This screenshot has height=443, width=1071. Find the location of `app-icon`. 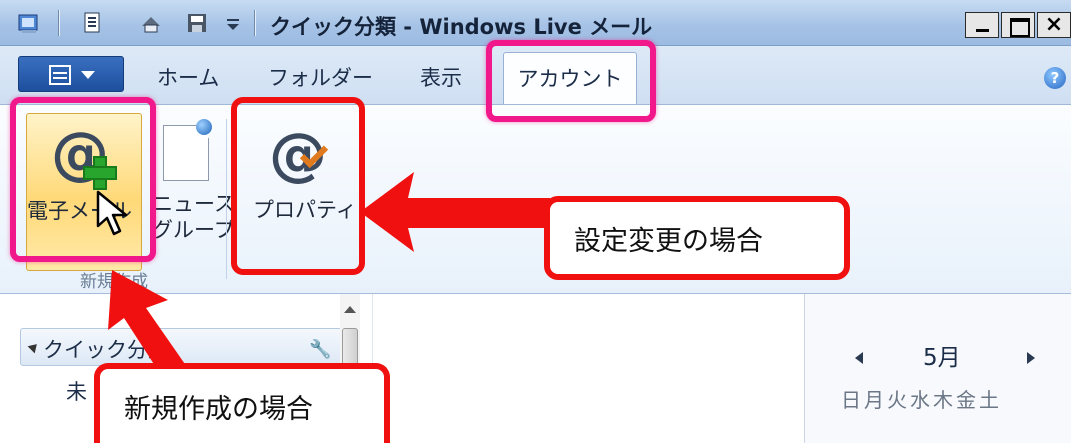

app-icon is located at coordinates (29, 23).